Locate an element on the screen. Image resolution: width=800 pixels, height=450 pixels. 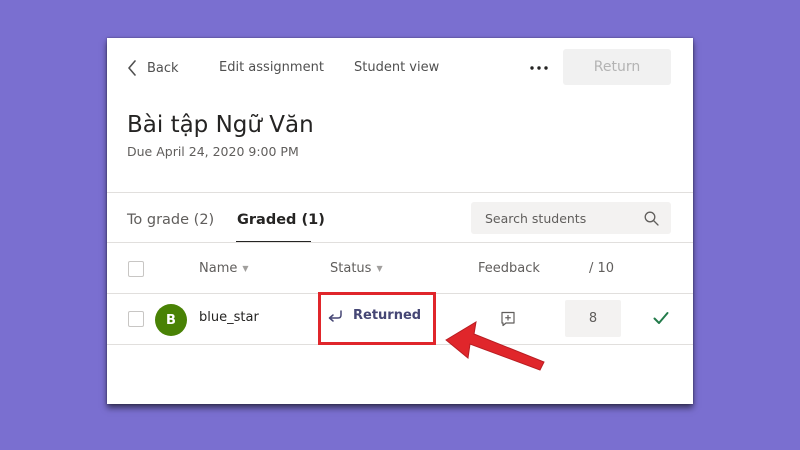
column-header-points: / 10 is located at coordinates (601, 269).